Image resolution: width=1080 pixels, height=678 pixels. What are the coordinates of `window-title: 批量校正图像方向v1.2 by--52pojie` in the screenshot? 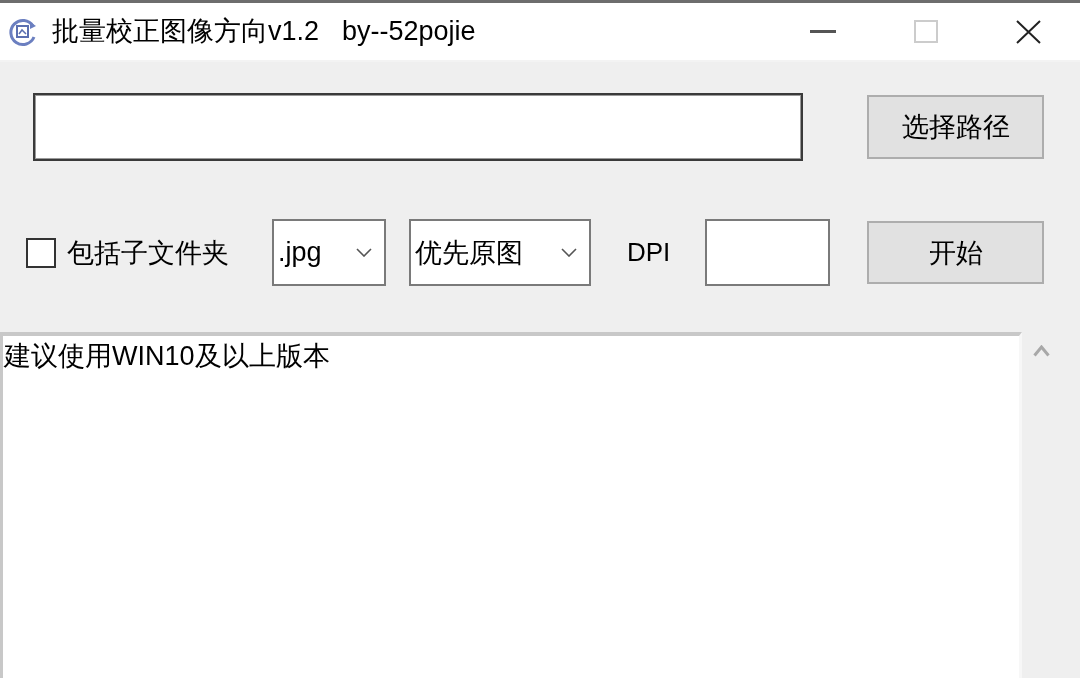 It's located at (264, 31).